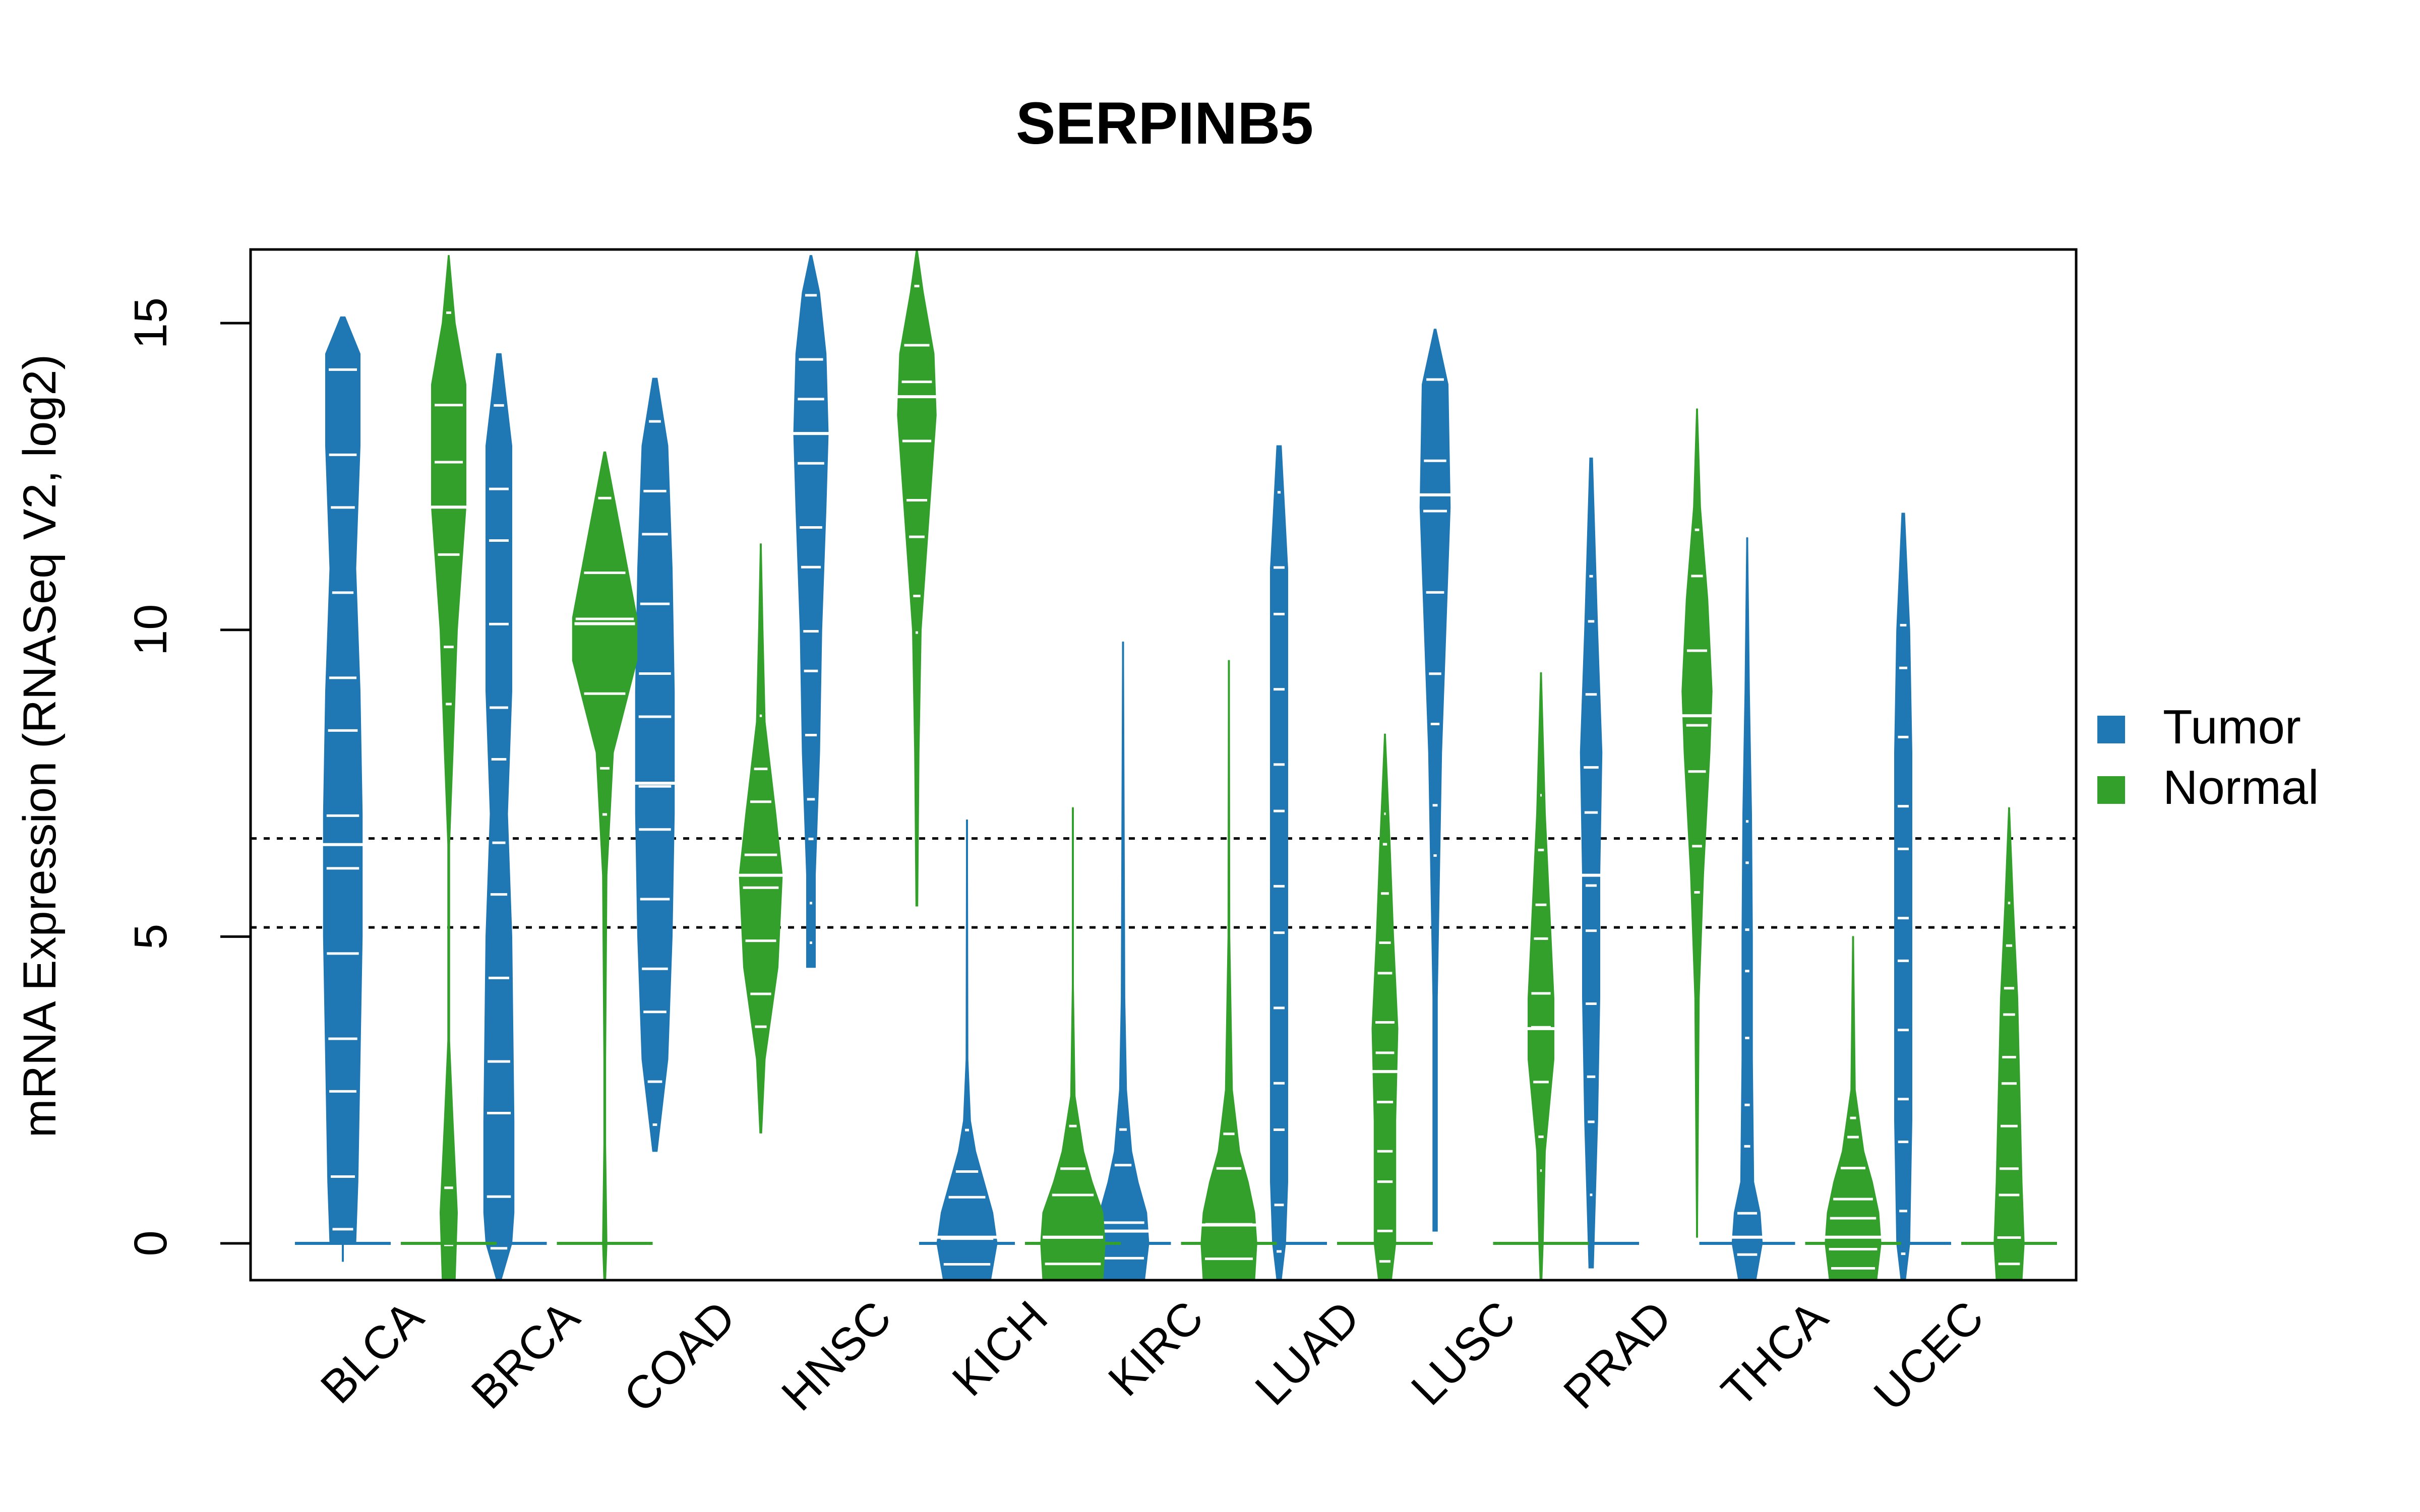 Image resolution: width=2420 pixels, height=1512 pixels. Describe the element at coordinates (150, 630) in the screenshot. I see `y-tick-label: 10` at that location.